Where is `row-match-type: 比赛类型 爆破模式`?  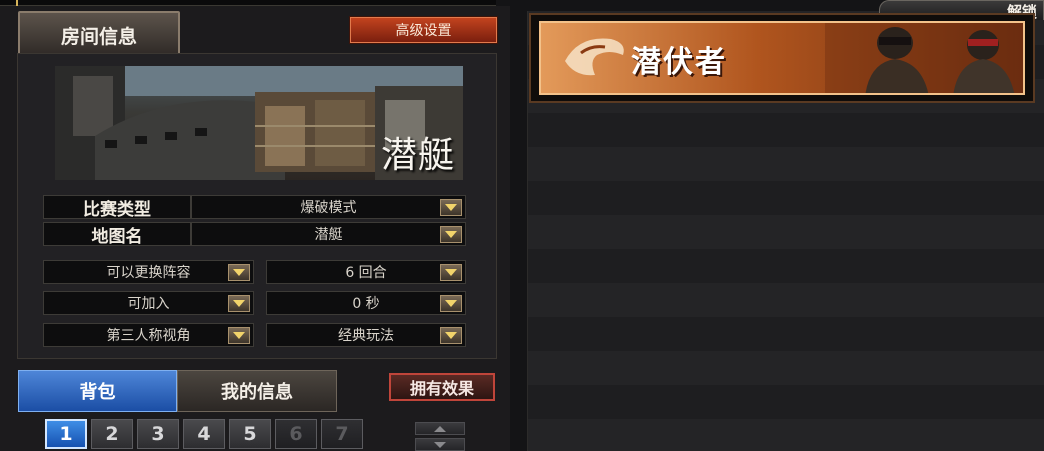
row-match-type: 比赛类型 爆破模式 is located at coordinates (254, 207).